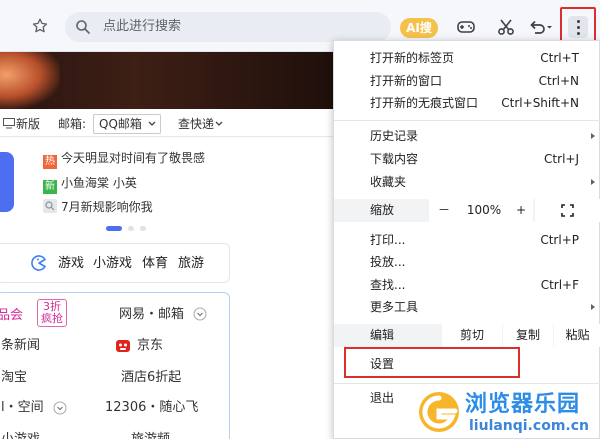 The width and height of the screenshot is (600, 439). What do you see at coordinates (120, 124) in the screenshot?
I see `mailbox-selected-value: QQ邮箱` at bounding box center [120, 124].